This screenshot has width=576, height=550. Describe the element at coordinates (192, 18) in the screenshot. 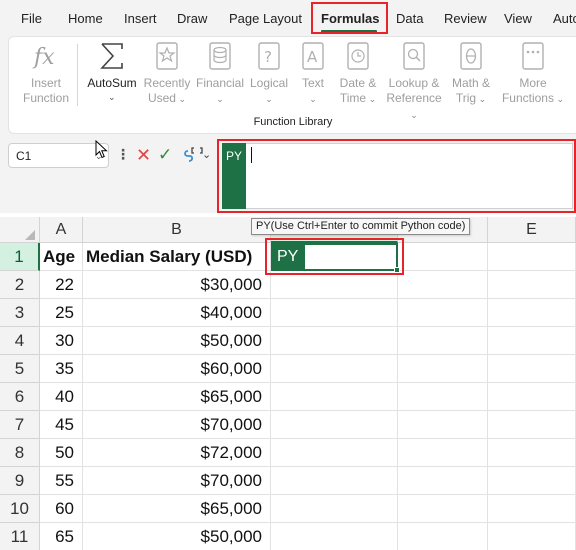

I see `tab-draw: Draw` at that location.